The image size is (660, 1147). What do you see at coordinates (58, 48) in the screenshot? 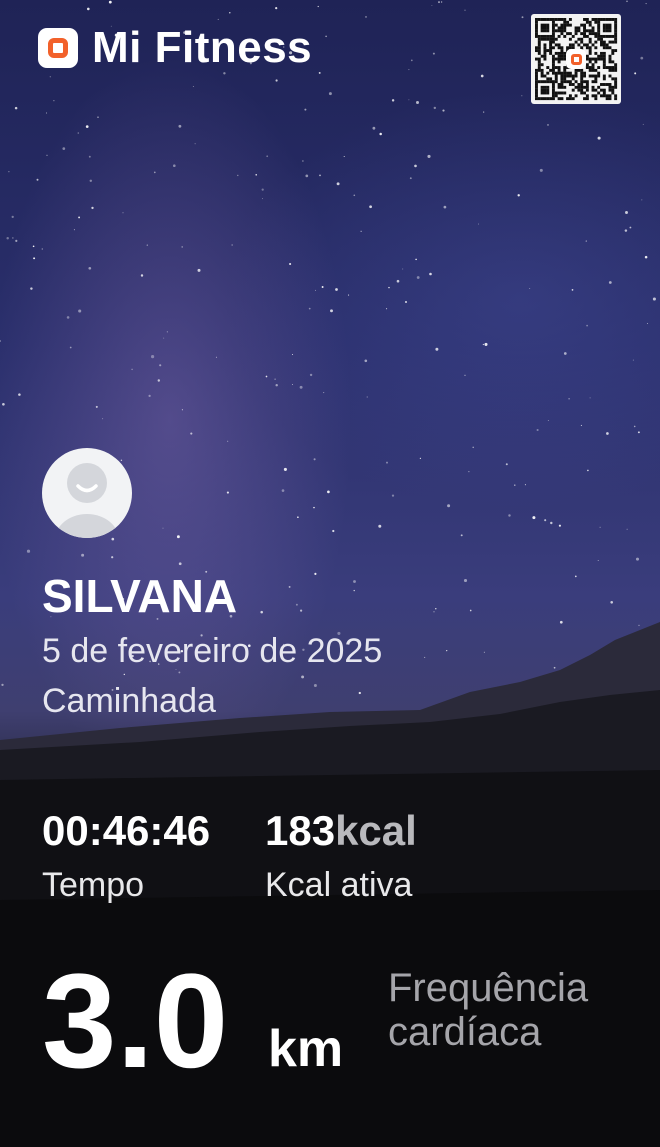
I see `mi-fitness-logo-icon` at bounding box center [58, 48].